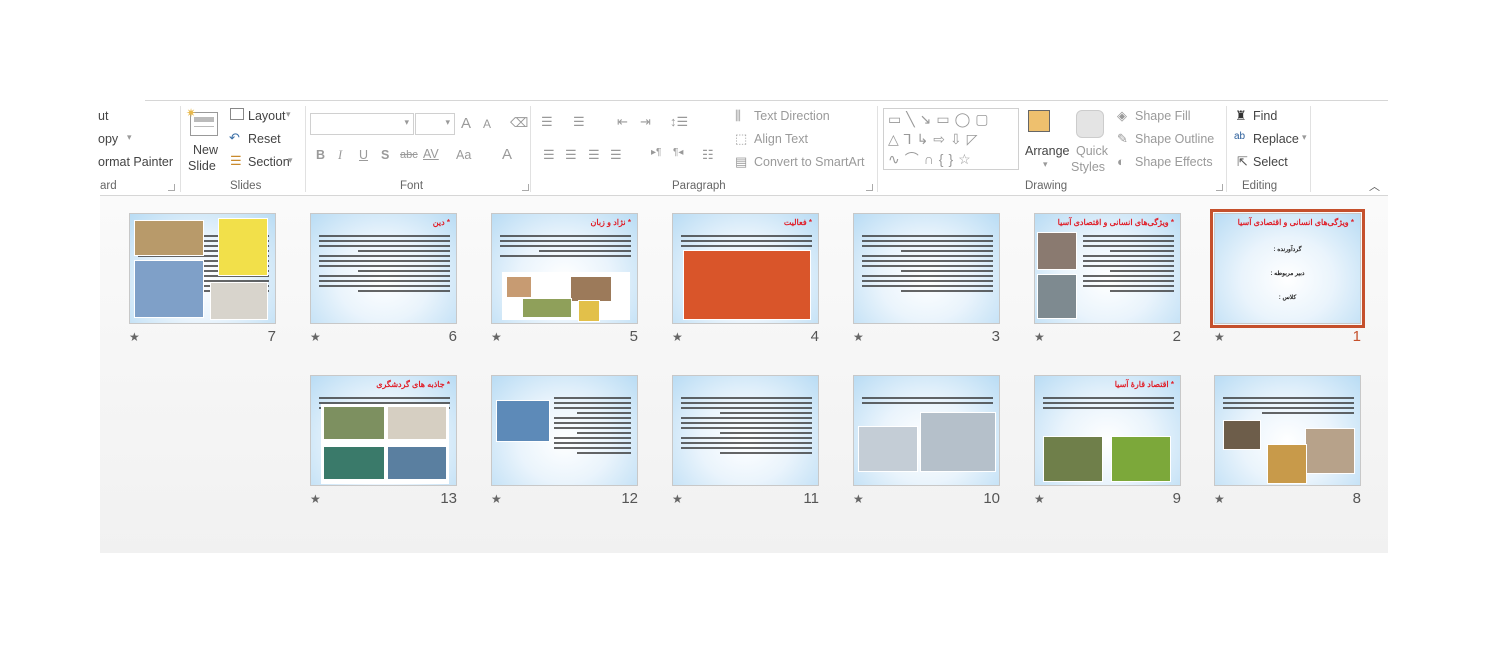 This screenshot has width=1488, height=654. What do you see at coordinates (1107, 268) in the screenshot?
I see `slide-thumbnail: * ویژگی‌های انسانی و اقتصادی آسیا` at bounding box center [1107, 268].